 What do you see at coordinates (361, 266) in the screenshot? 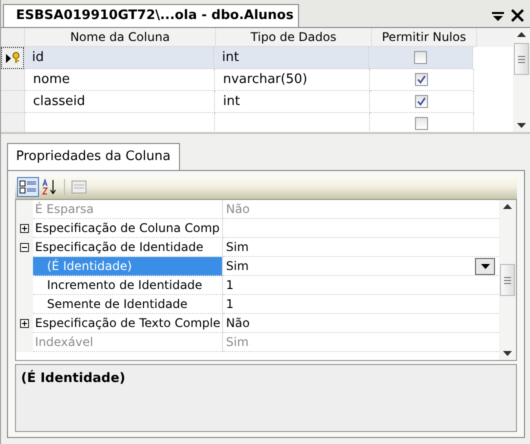
I see `value-cell: Sim` at bounding box center [361, 266].